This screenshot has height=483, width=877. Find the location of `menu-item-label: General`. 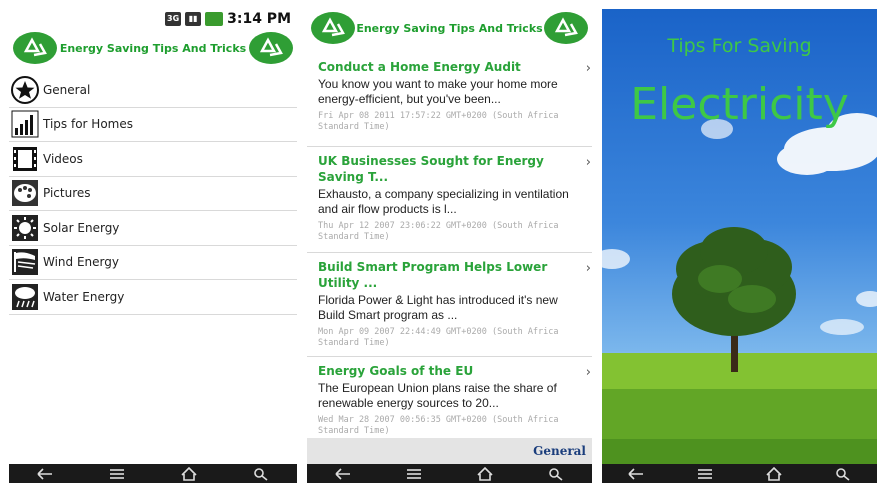

menu-item-label: General is located at coordinates (67, 89).